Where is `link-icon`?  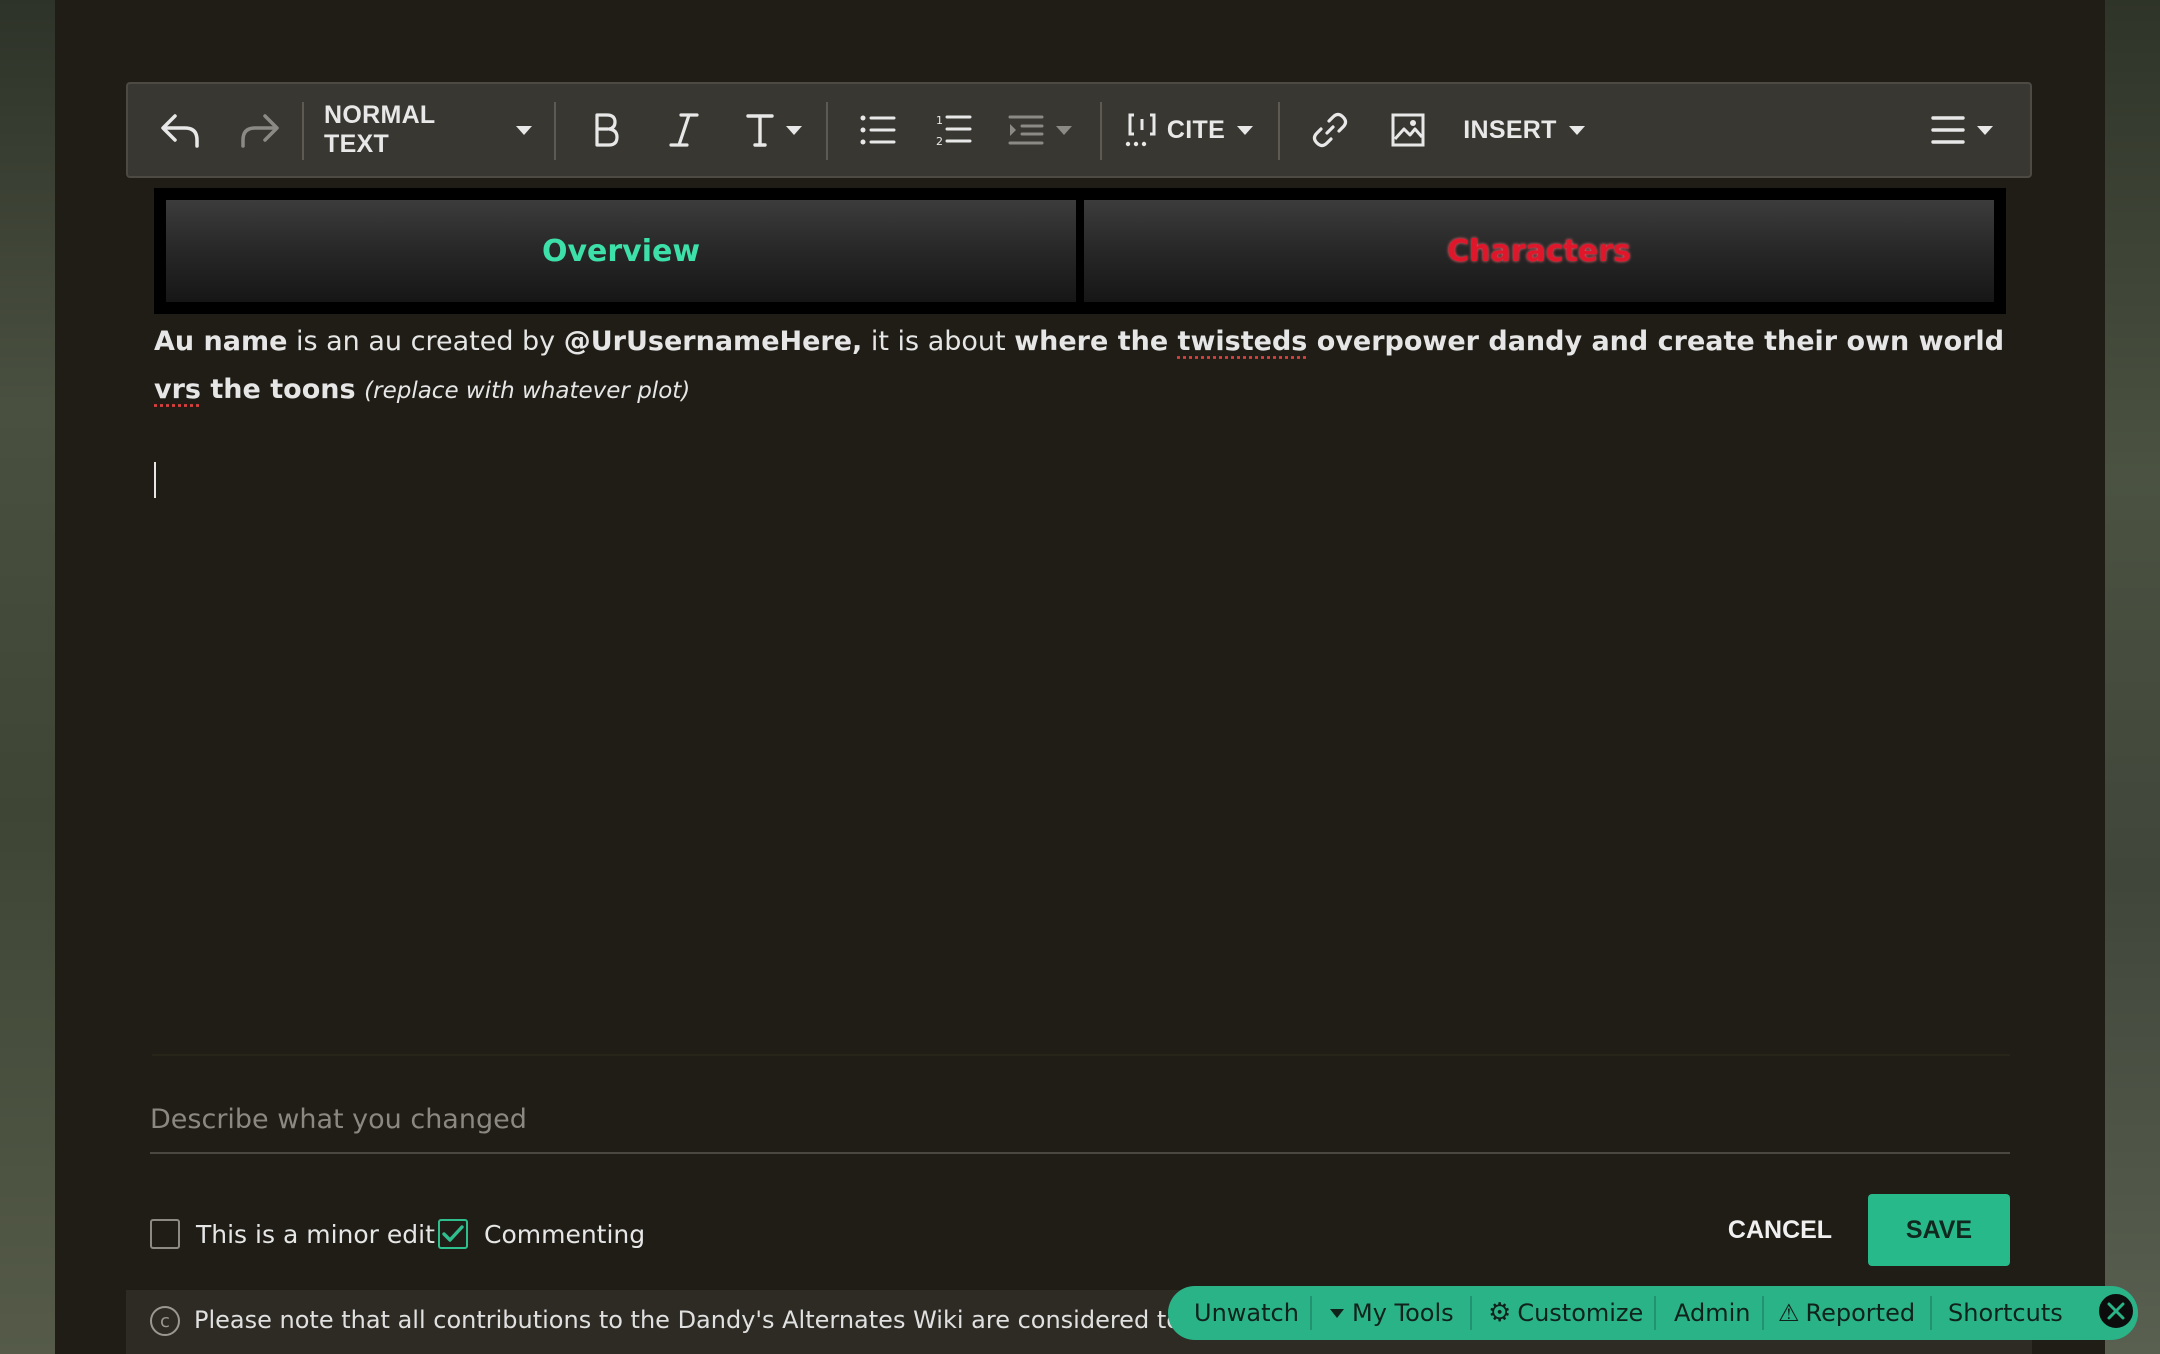 link-icon is located at coordinates (1330, 130).